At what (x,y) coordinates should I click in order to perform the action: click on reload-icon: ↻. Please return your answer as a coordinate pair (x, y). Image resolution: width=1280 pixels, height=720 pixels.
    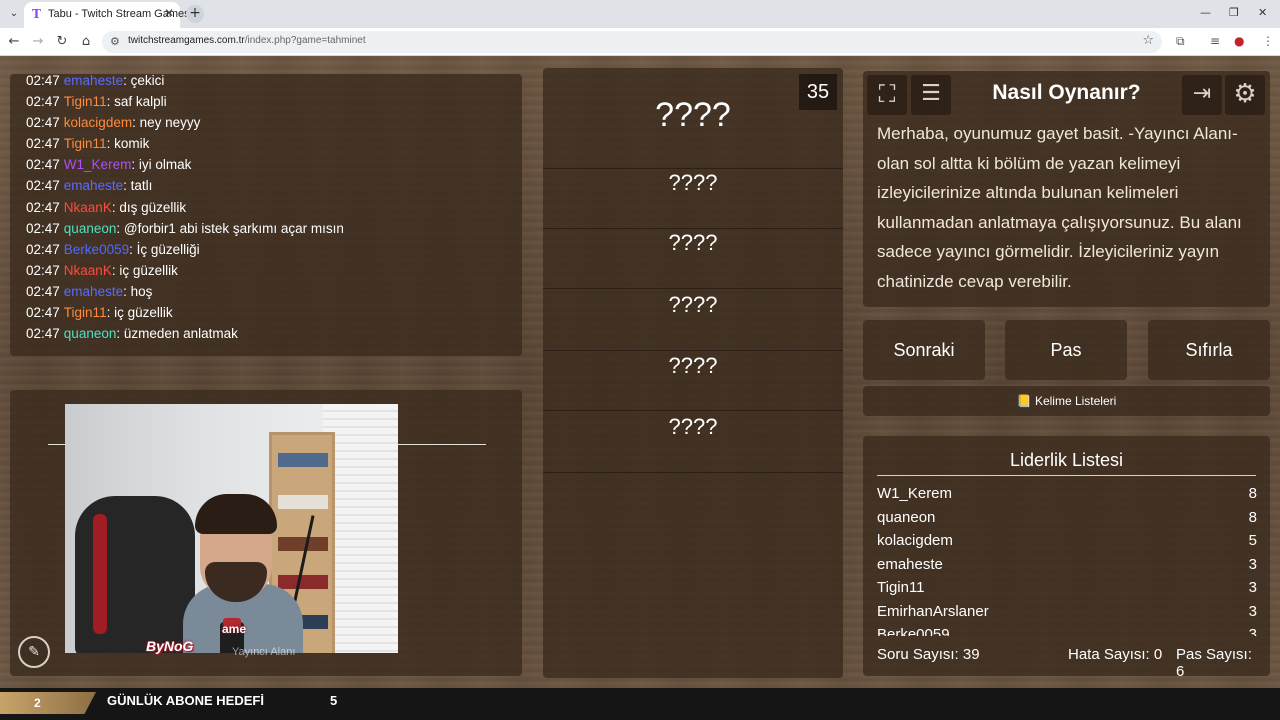
    Looking at the image, I should click on (62, 42).